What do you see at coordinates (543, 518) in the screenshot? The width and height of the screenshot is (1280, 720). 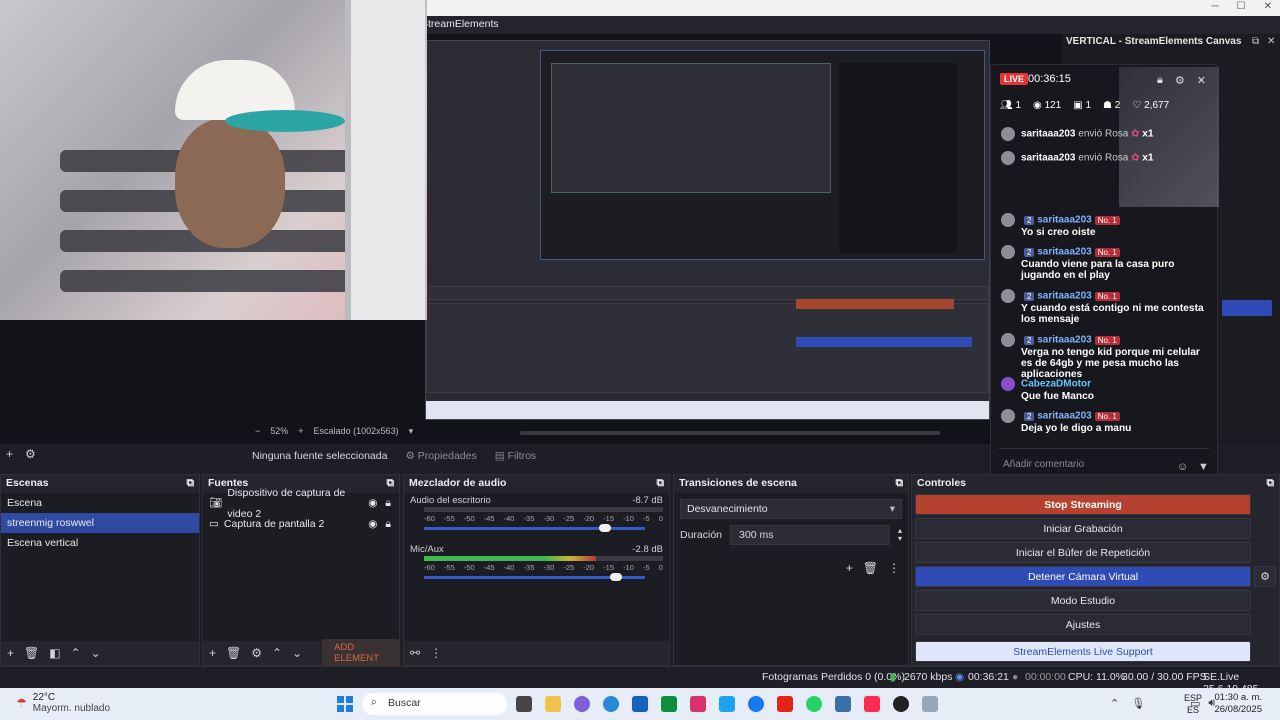 I see `meter-scale: -60 -55 -50 -45 -40 -35 -30 -25 -20 -15 -10 -5 0` at bounding box center [543, 518].